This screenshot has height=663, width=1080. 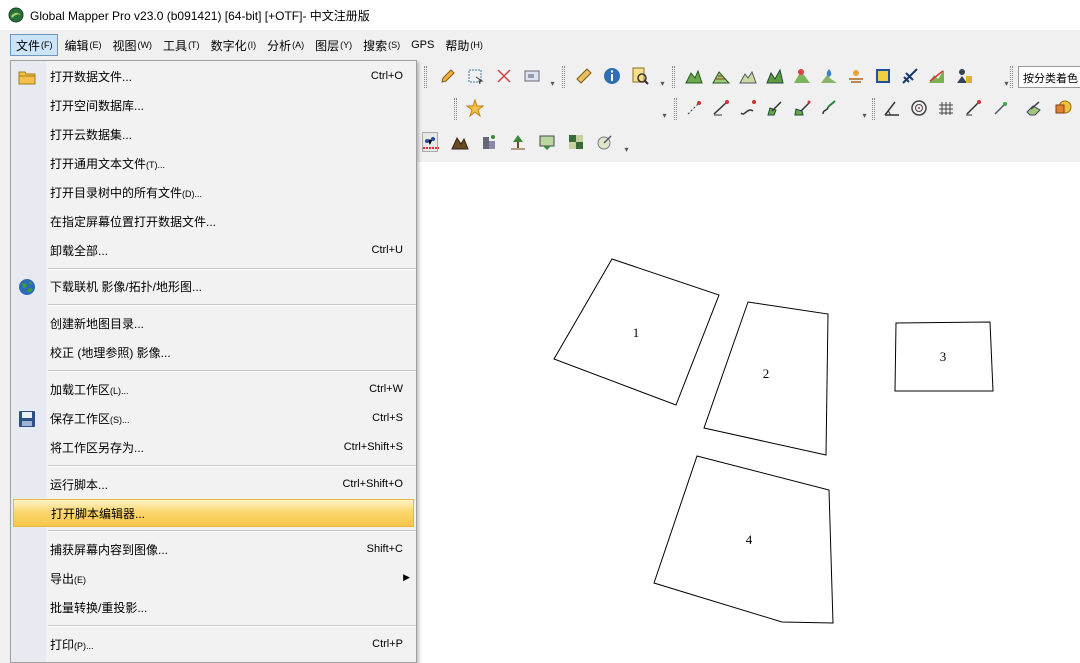 What do you see at coordinates (132, 45) in the screenshot?
I see `menu-view: 视图 (W)` at bounding box center [132, 45].